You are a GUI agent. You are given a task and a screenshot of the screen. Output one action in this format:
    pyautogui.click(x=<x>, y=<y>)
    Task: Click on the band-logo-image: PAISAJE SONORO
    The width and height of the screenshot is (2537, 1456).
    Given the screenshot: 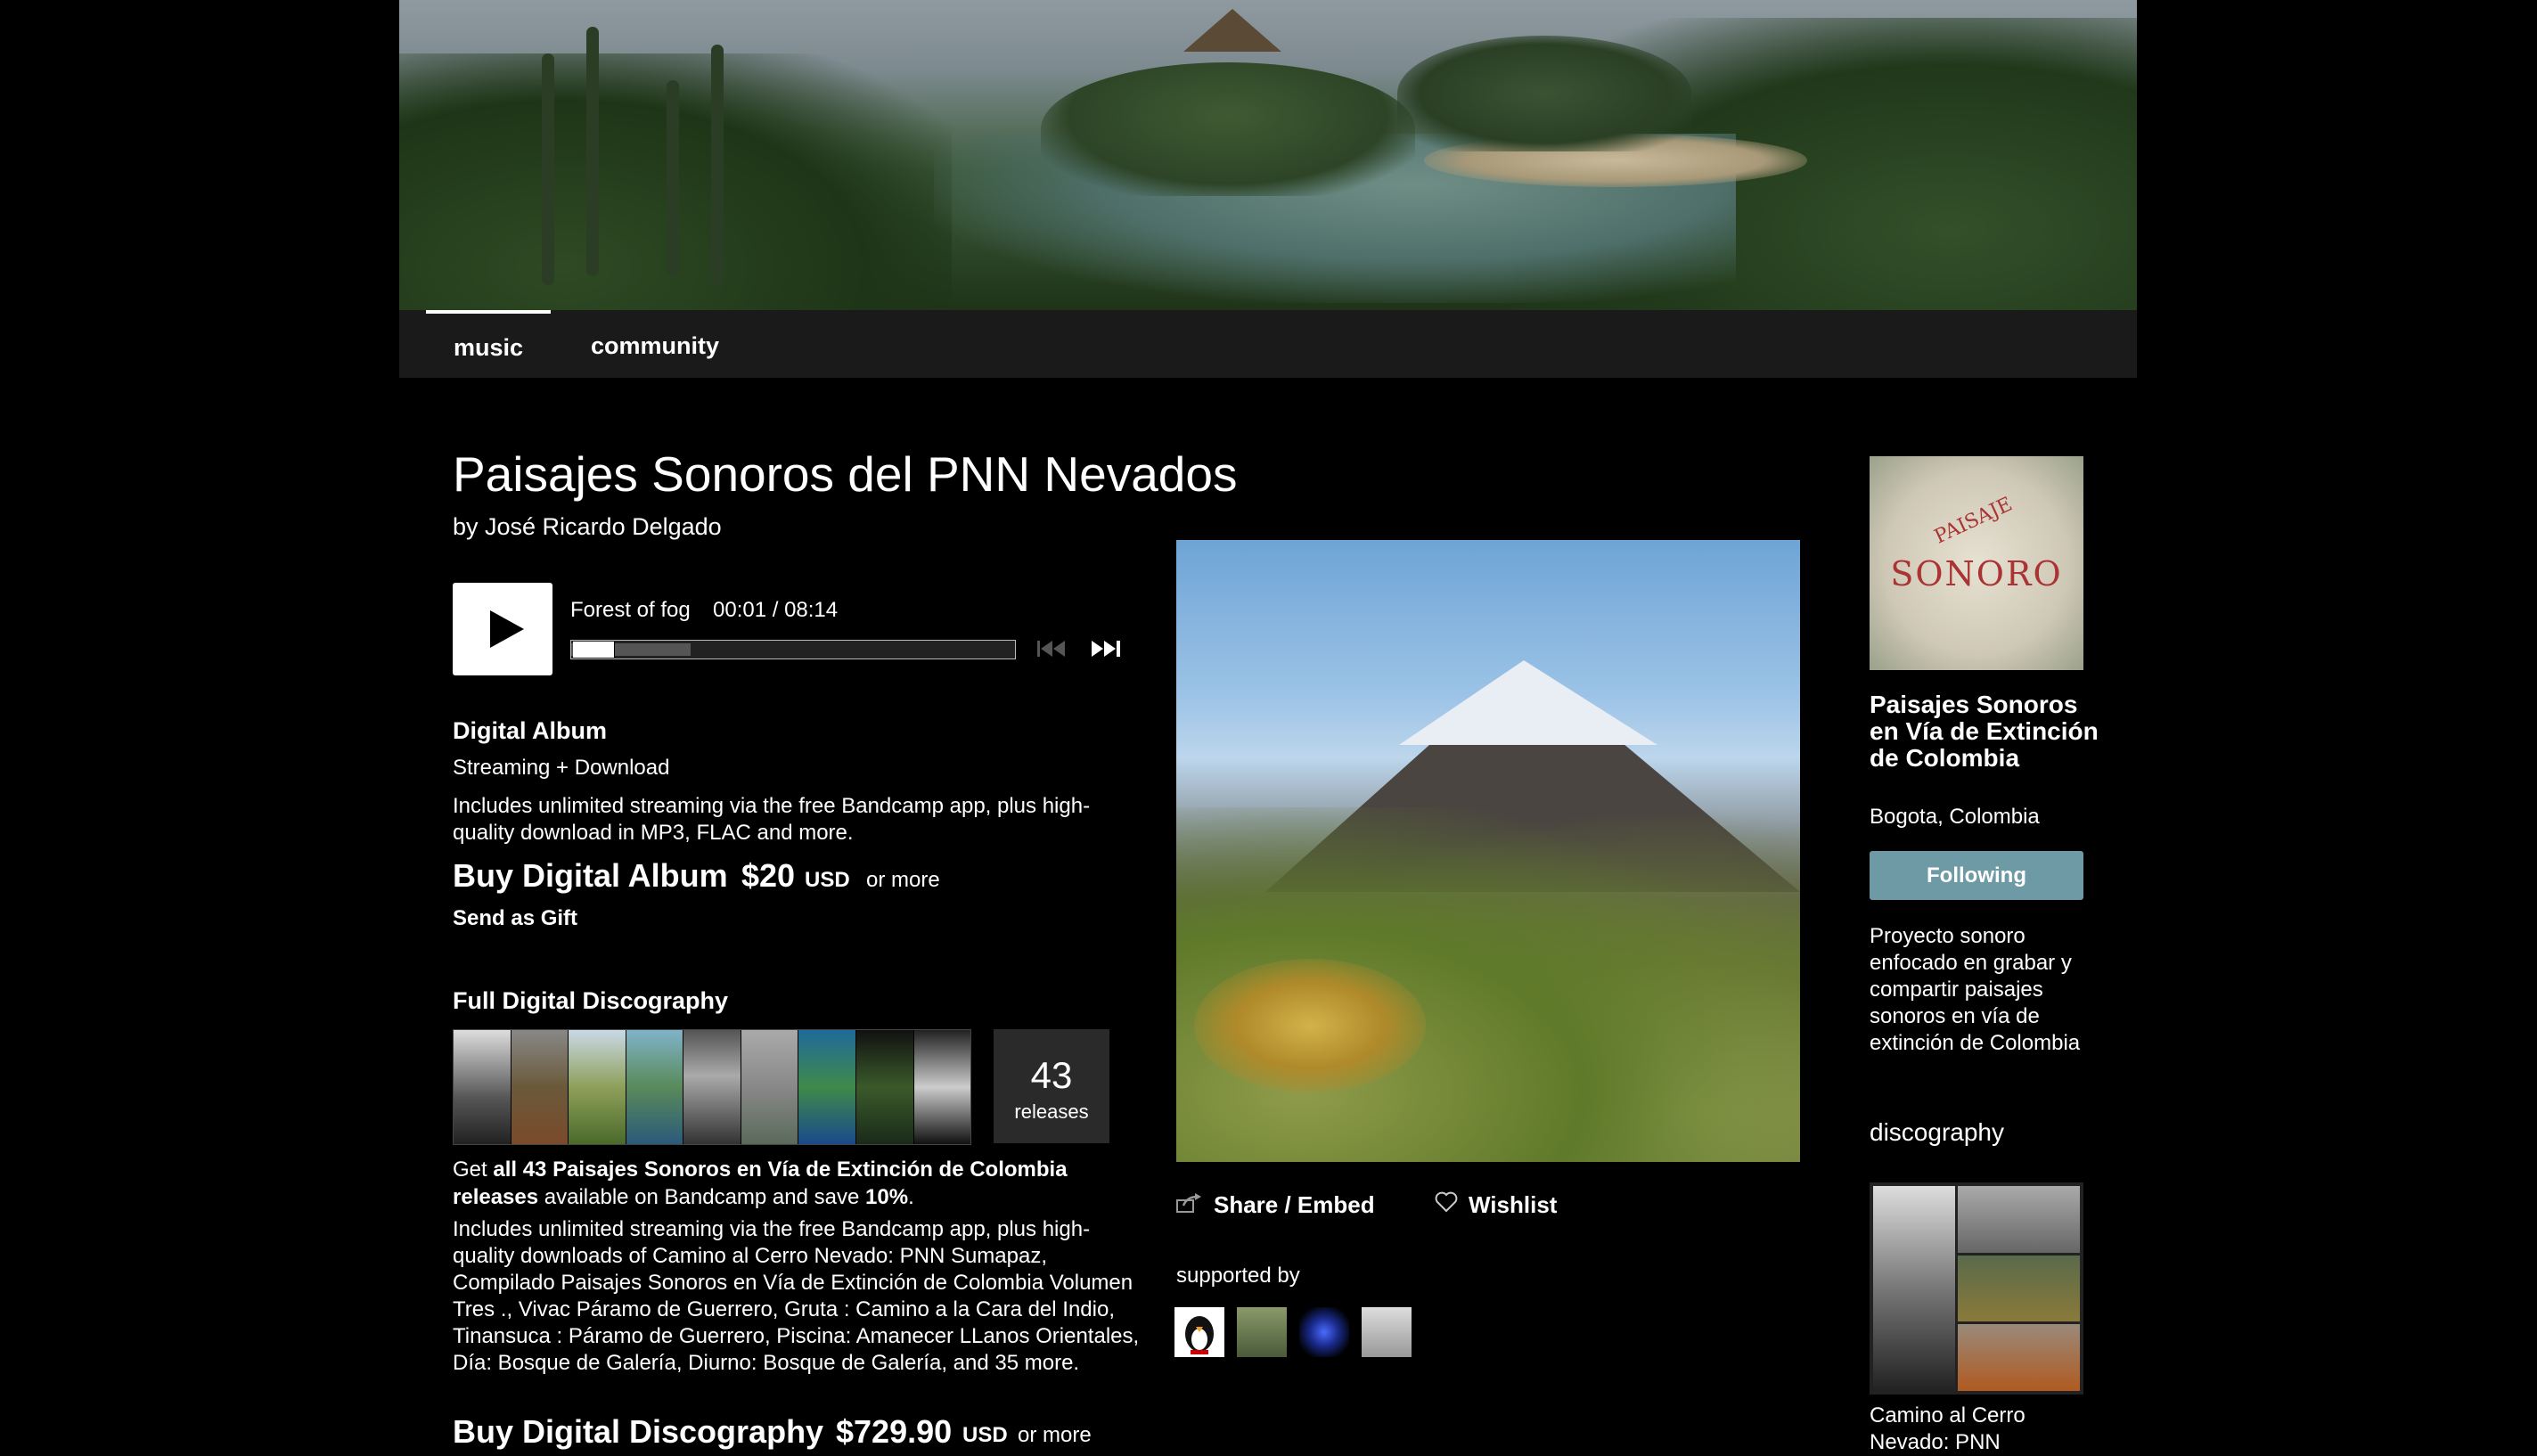 What is the action you would take?
    pyautogui.click(x=1976, y=563)
    